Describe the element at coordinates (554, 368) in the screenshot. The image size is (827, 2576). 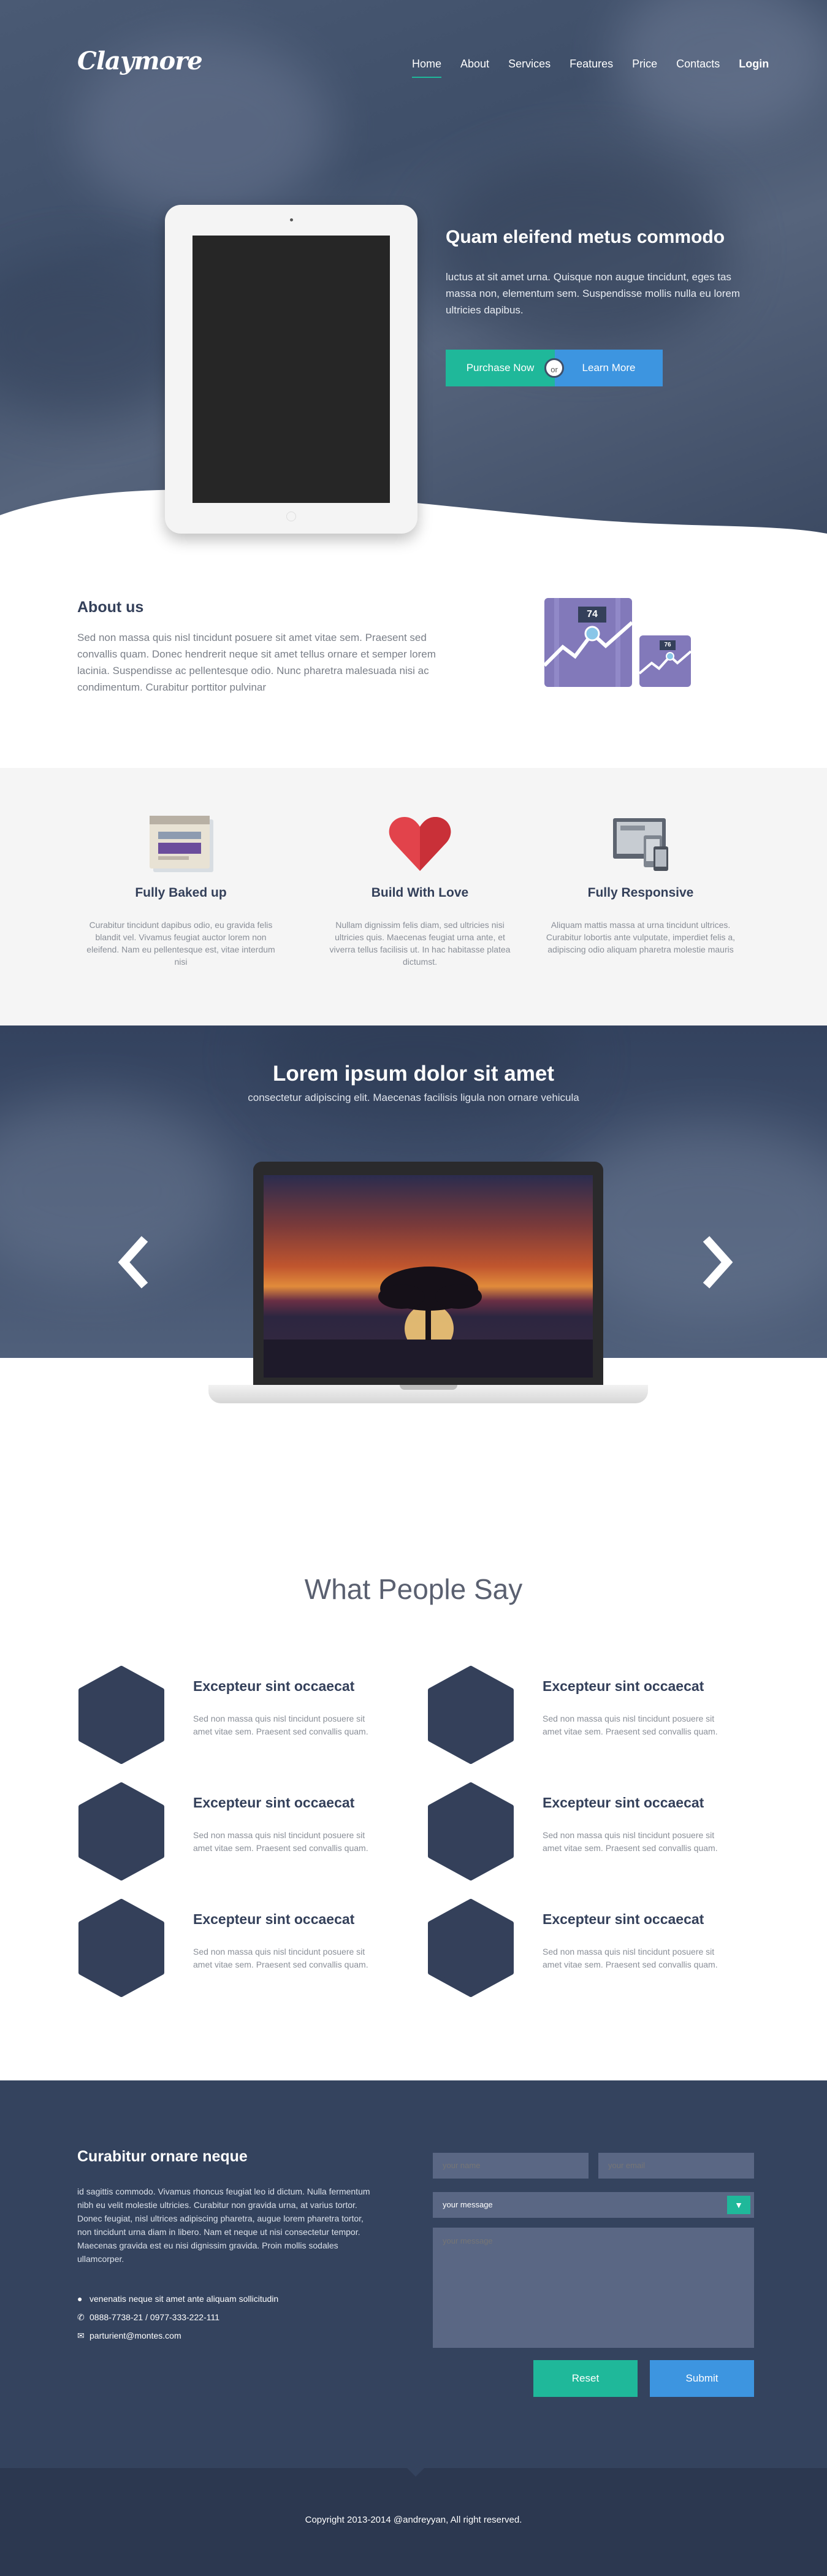
I see `or-badge: or` at that location.